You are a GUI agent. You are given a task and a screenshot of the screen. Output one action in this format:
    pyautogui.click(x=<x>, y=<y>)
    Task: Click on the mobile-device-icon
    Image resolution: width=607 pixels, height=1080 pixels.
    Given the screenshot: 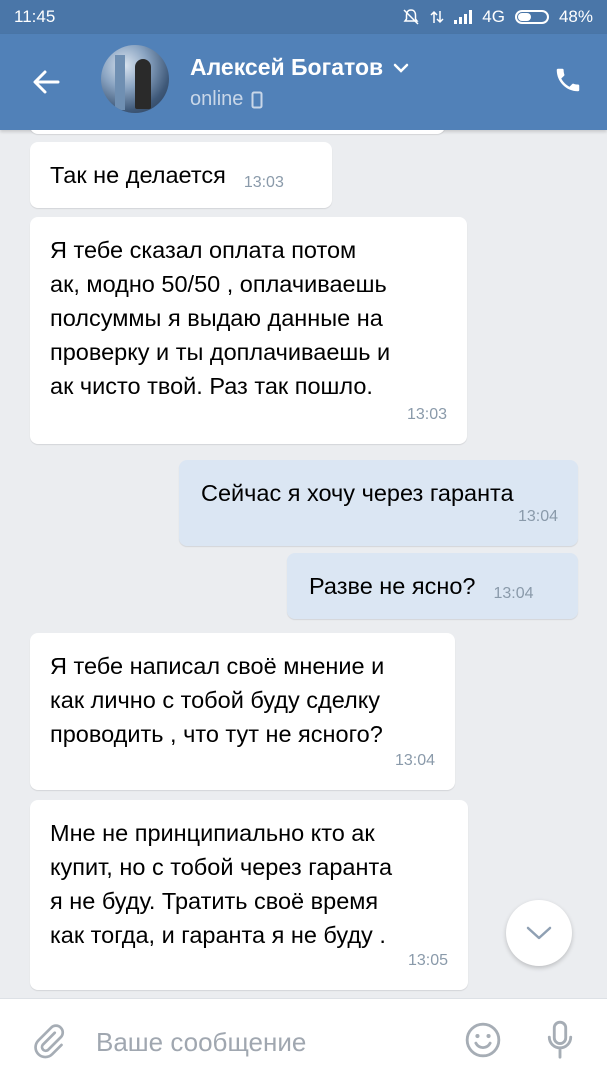 What is the action you would take?
    pyautogui.click(x=257, y=99)
    